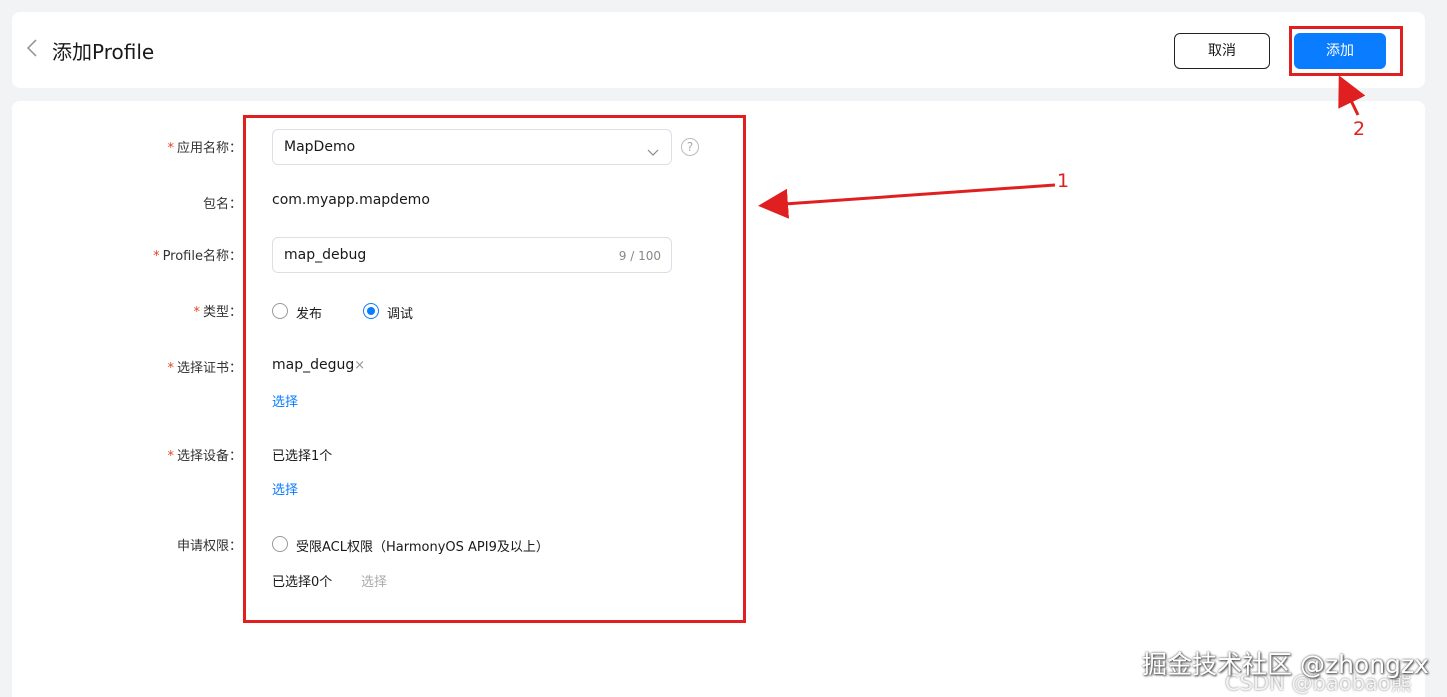  What do you see at coordinates (1062, 147) in the screenshot?
I see `annotation-arrows` at bounding box center [1062, 147].